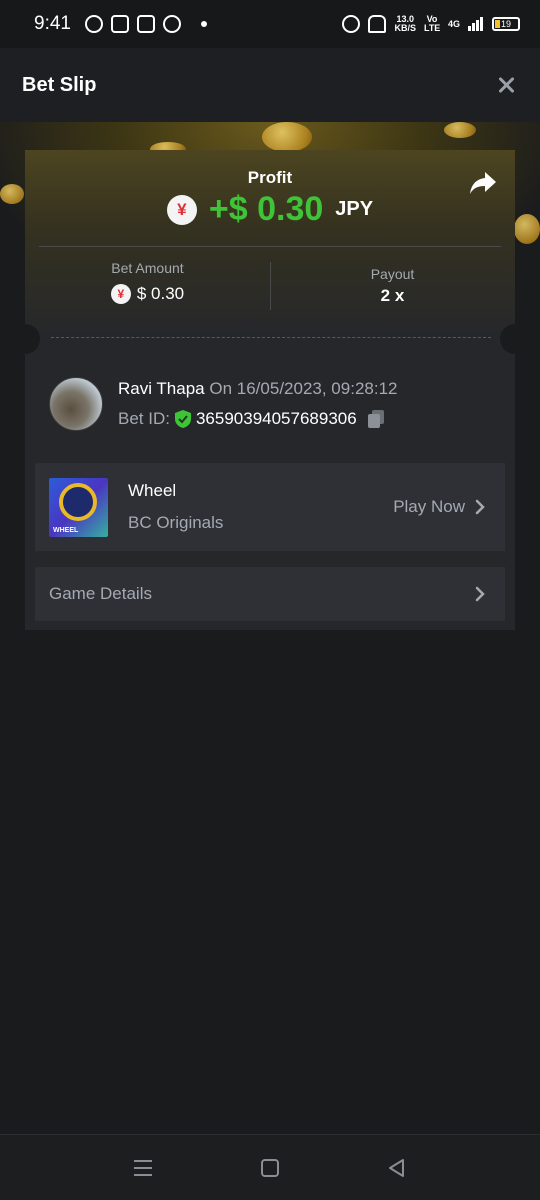 Image resolution: width=540 pixels, height=1200 pixels. I want to click on net-speed: 13.0 KB/S, so click(405, 24).